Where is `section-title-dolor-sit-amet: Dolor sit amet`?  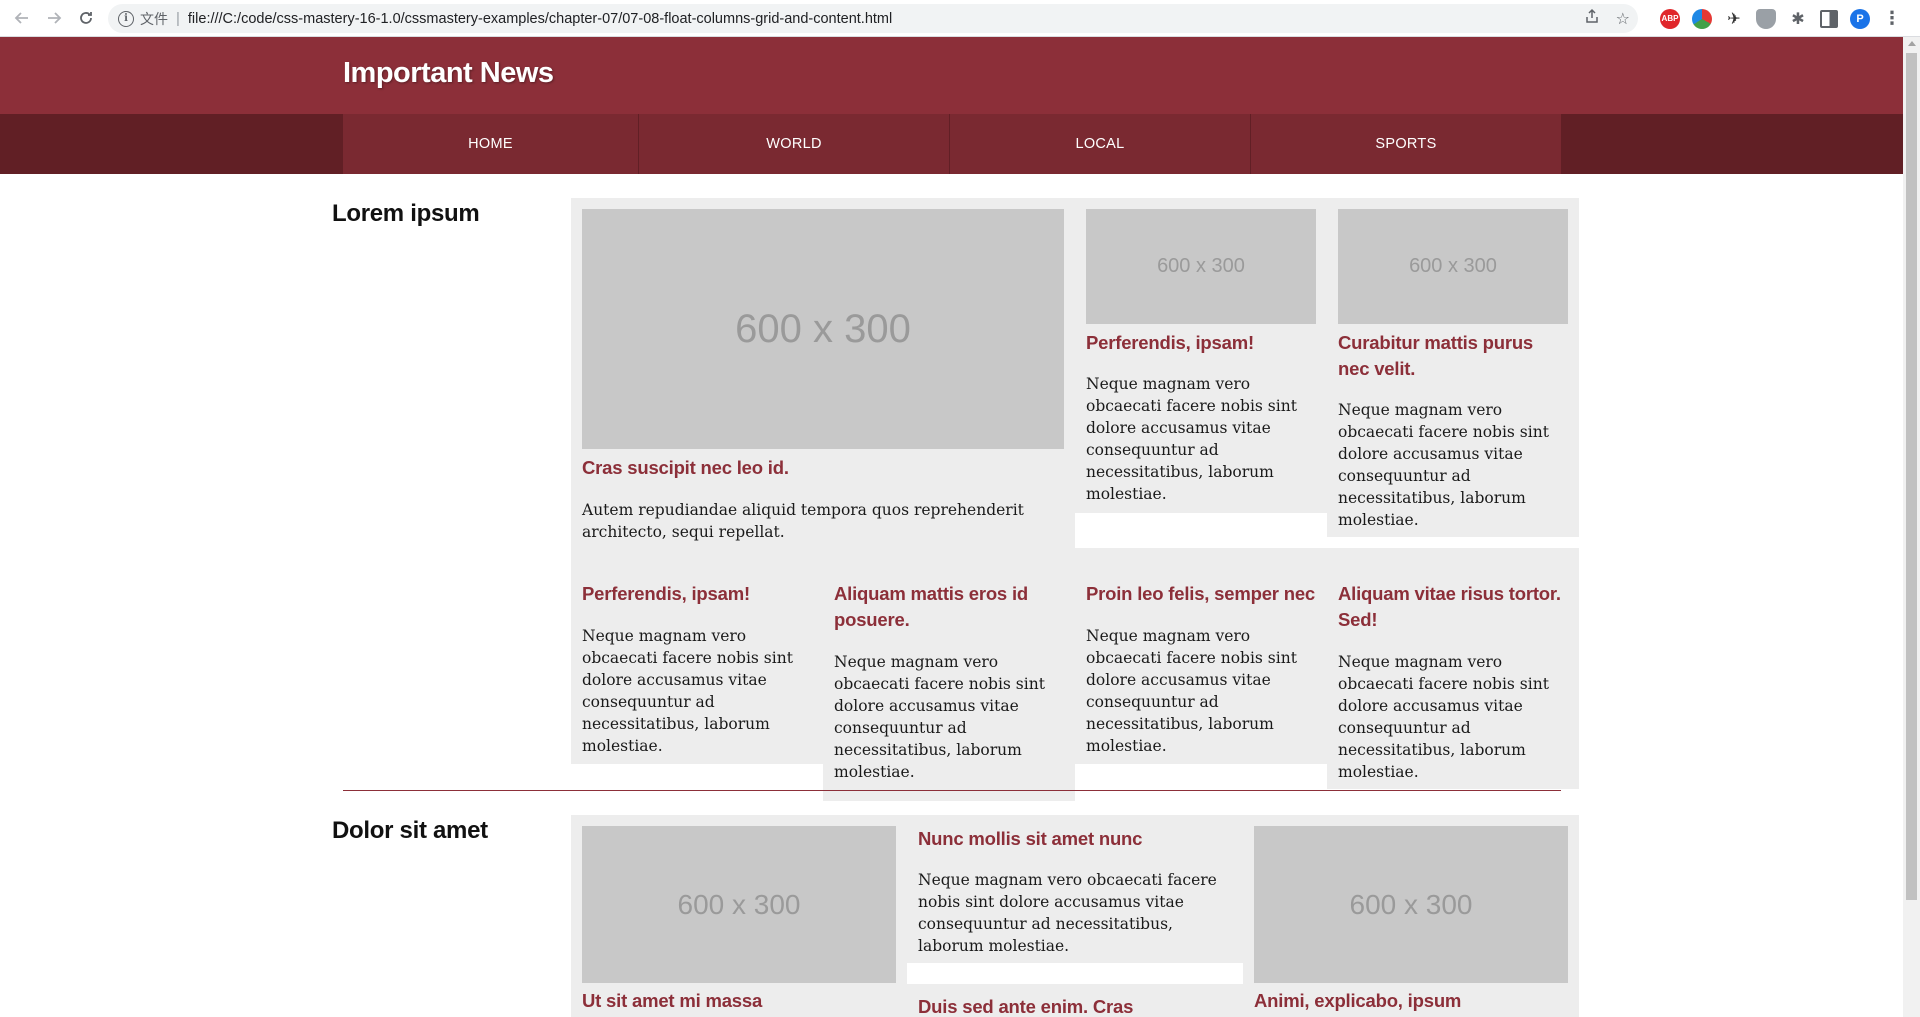
section-title-dolor-sit-amet: Dolor sit amet is located at coordinates (410, 830).